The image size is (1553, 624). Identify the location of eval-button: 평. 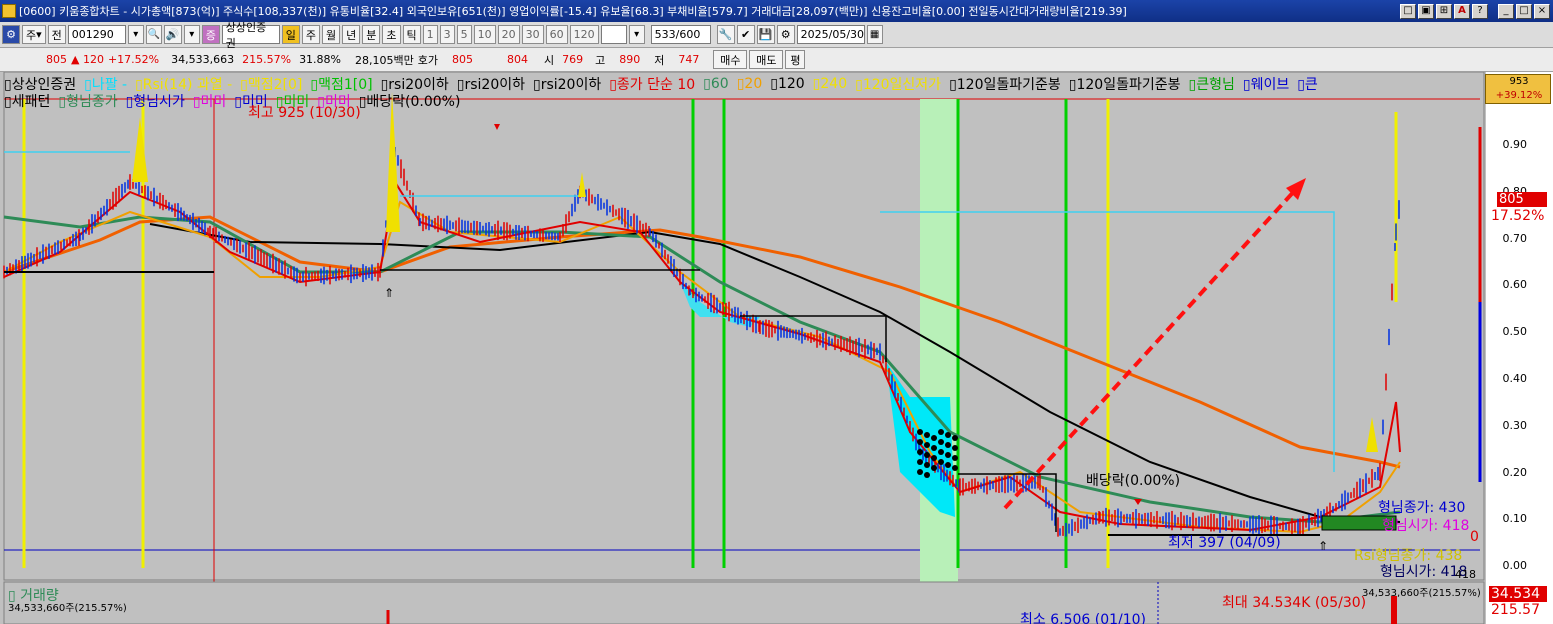
(795, 59).